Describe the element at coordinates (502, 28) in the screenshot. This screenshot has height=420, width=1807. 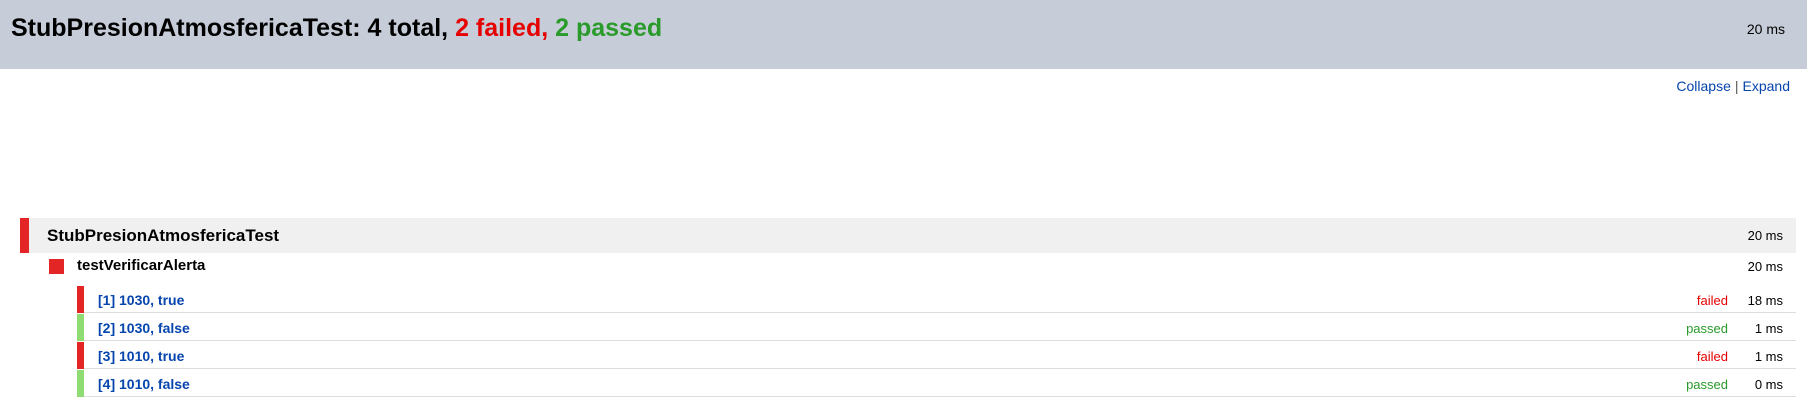
I see `summary-failed-count: 2 failed,` at that location.